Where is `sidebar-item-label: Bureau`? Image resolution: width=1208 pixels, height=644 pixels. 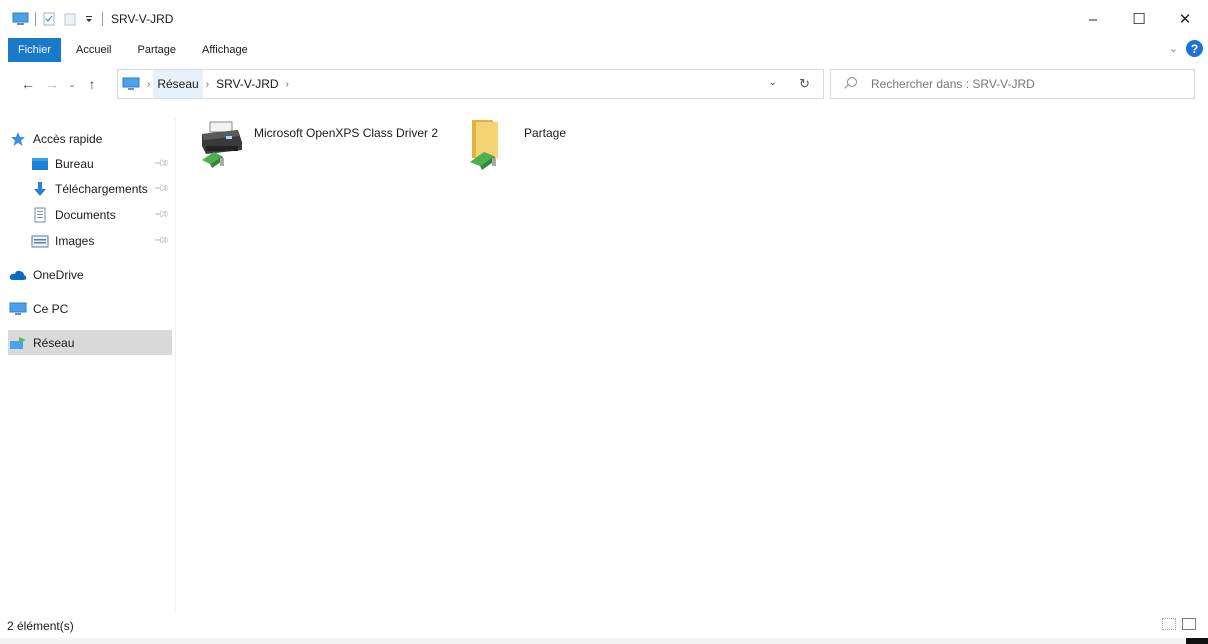 sidebar-item-label: Bureau is located at coordinates (74, 163).